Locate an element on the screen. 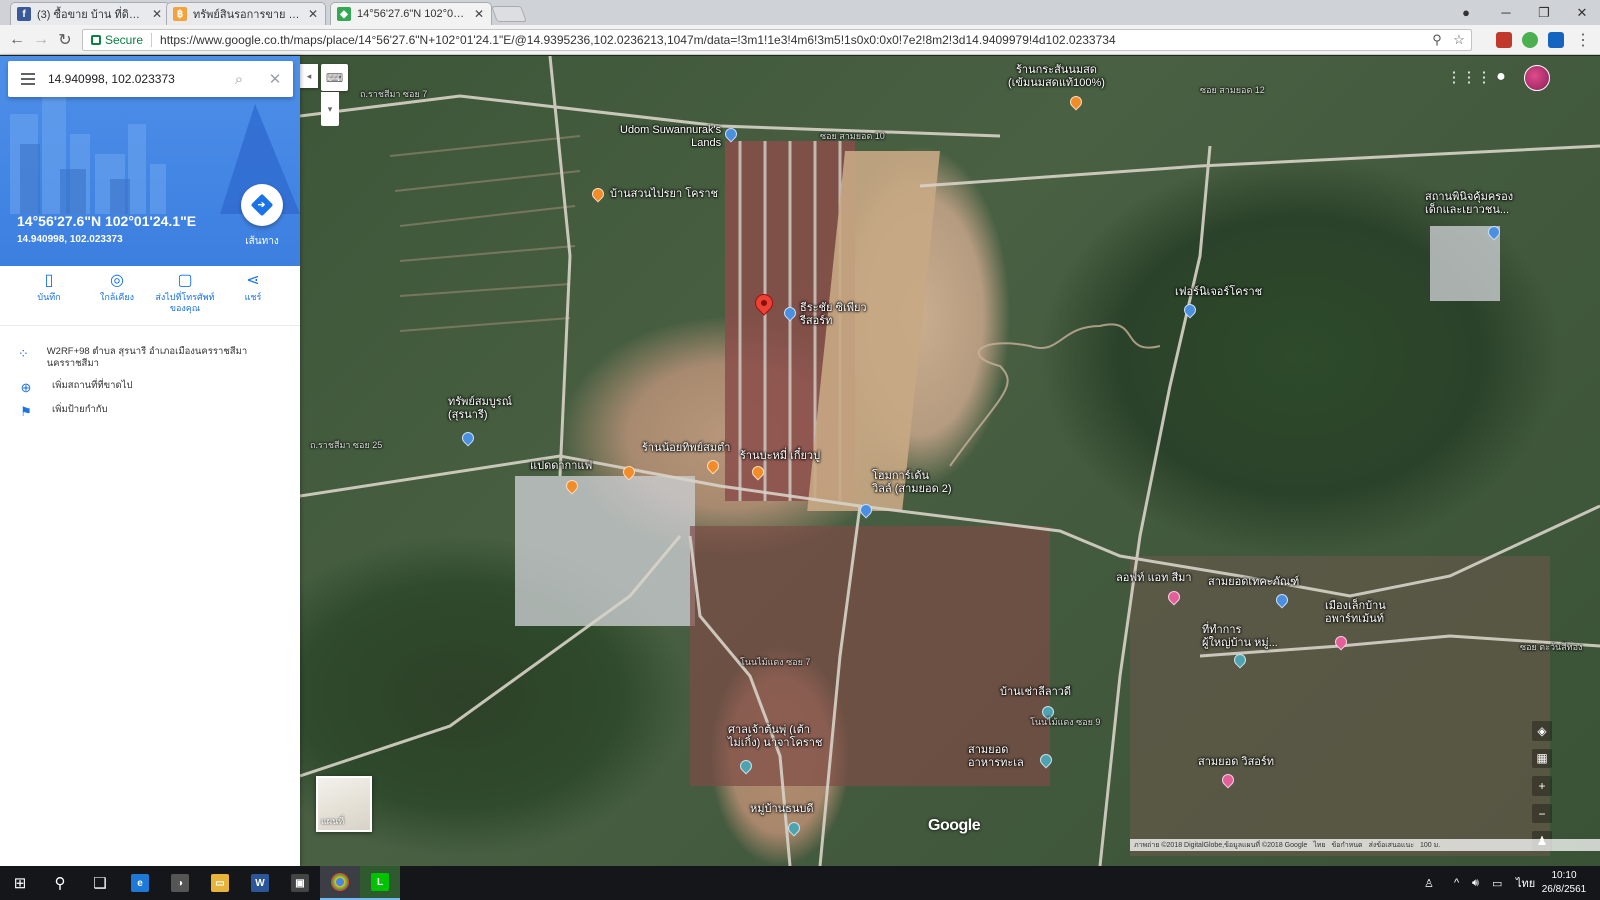 The height and width of the screenshot is (900, 1600). minimize-button: ─ is located at coordinates (1506, 12).